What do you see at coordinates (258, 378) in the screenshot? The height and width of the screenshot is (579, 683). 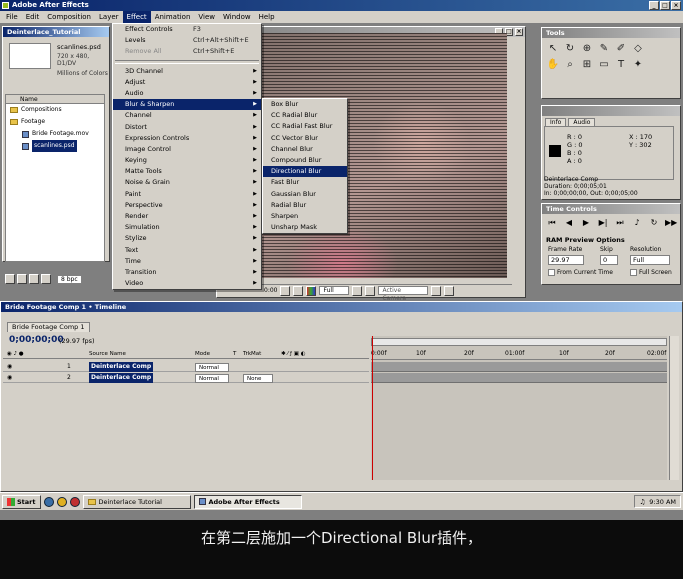 I see `trkmat-select: None` at bounding box center [258, 378].